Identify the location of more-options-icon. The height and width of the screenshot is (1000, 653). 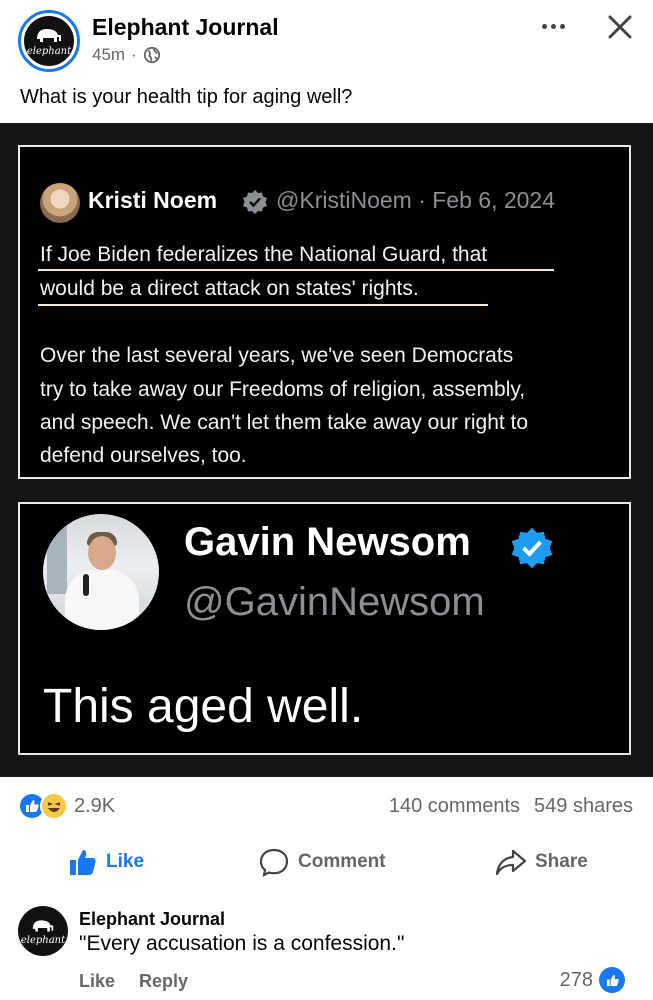
(553, 26).